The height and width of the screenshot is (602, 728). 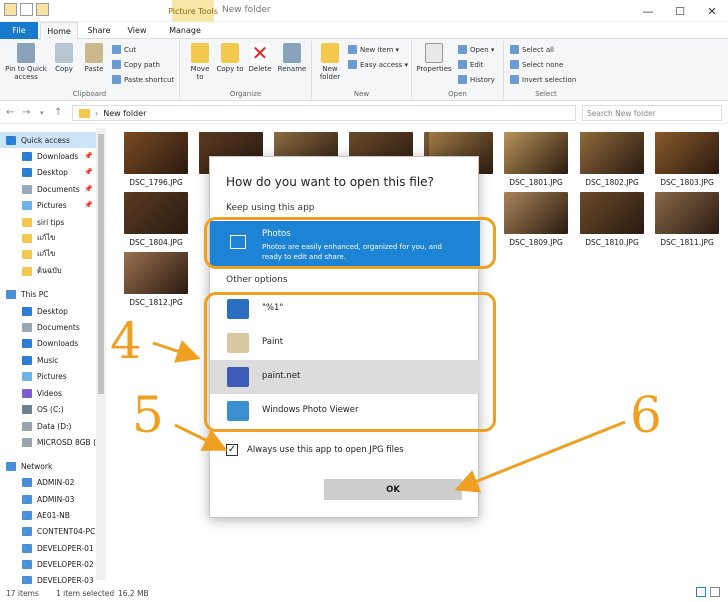 I want to click on step-4-label: 4, so click(x=126, y=341).